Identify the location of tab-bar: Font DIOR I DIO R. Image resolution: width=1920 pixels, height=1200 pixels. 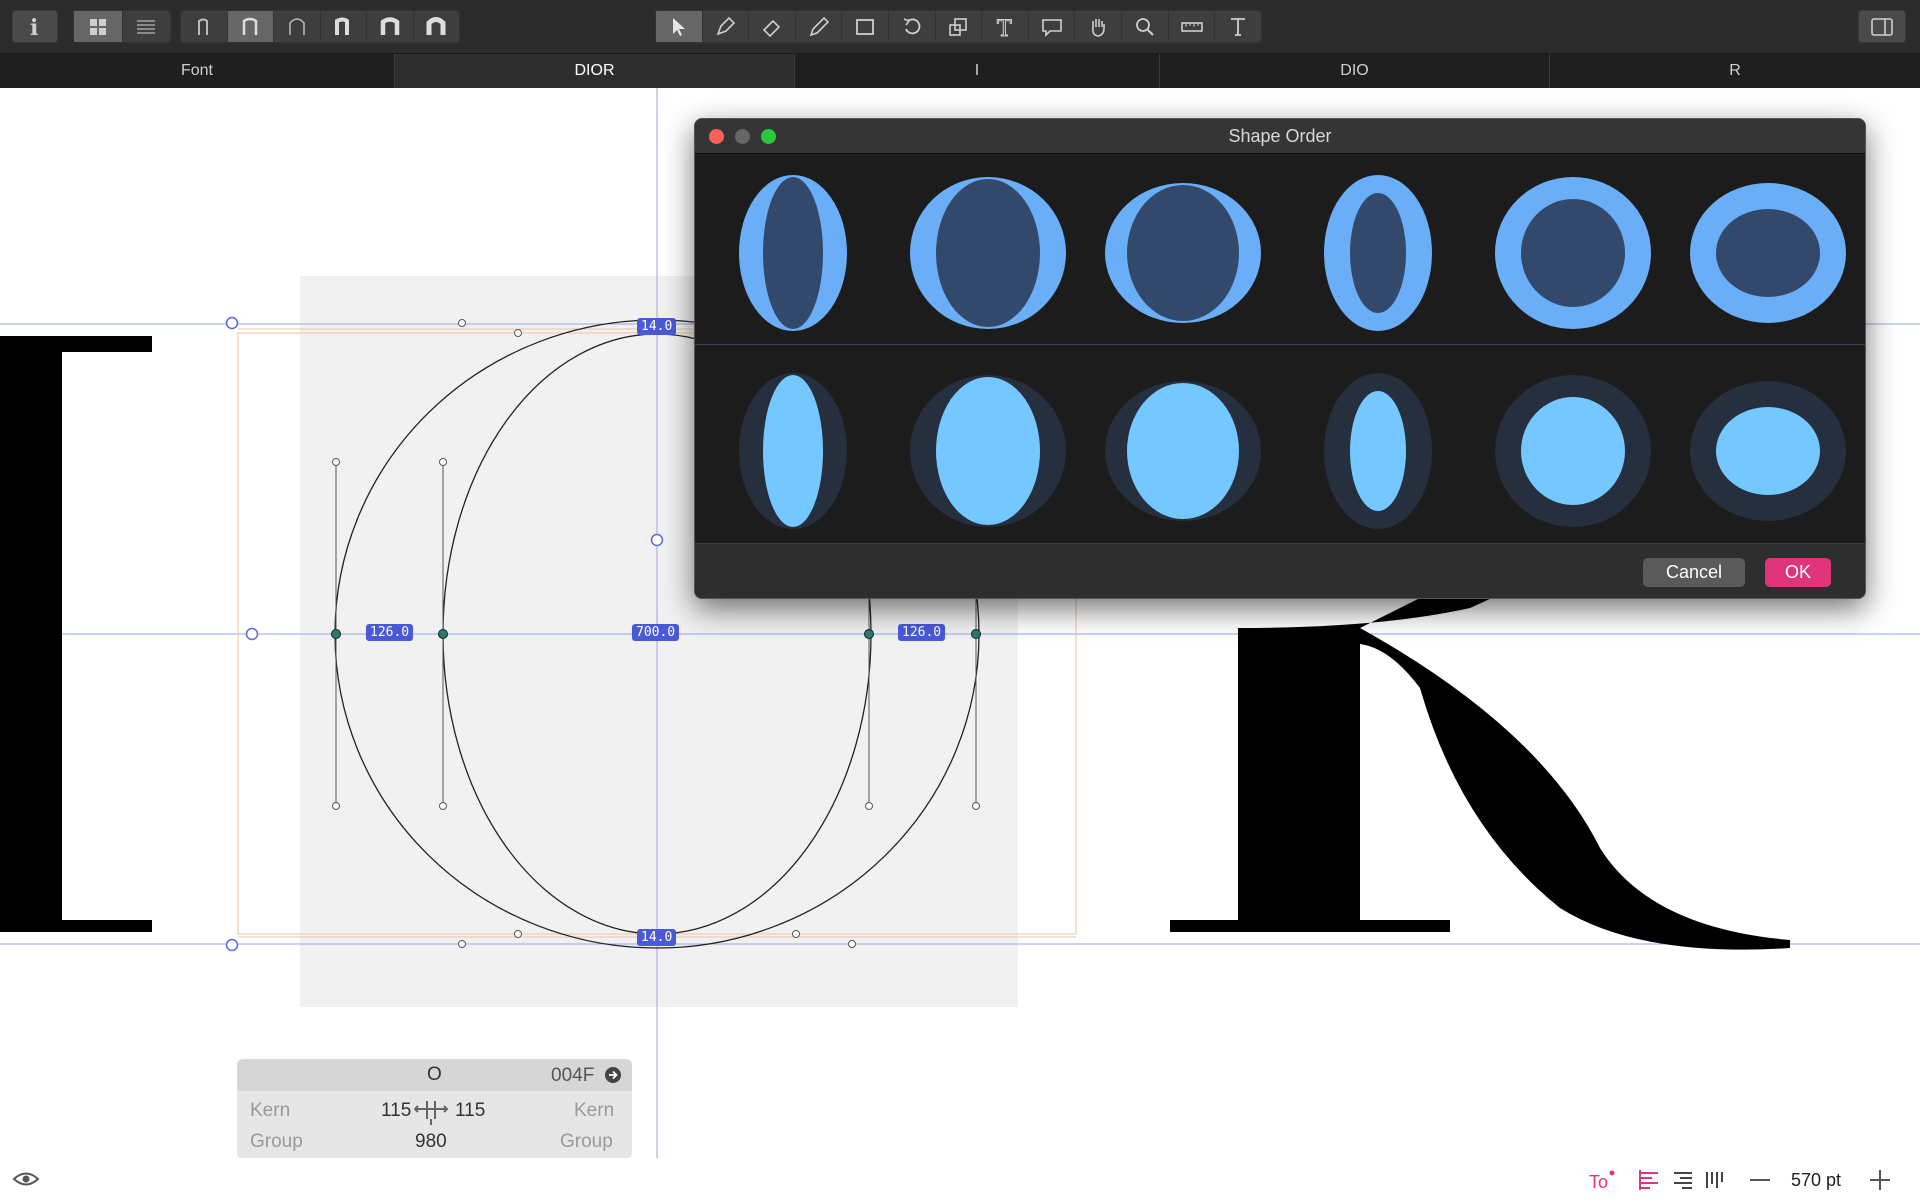
(960, 71).